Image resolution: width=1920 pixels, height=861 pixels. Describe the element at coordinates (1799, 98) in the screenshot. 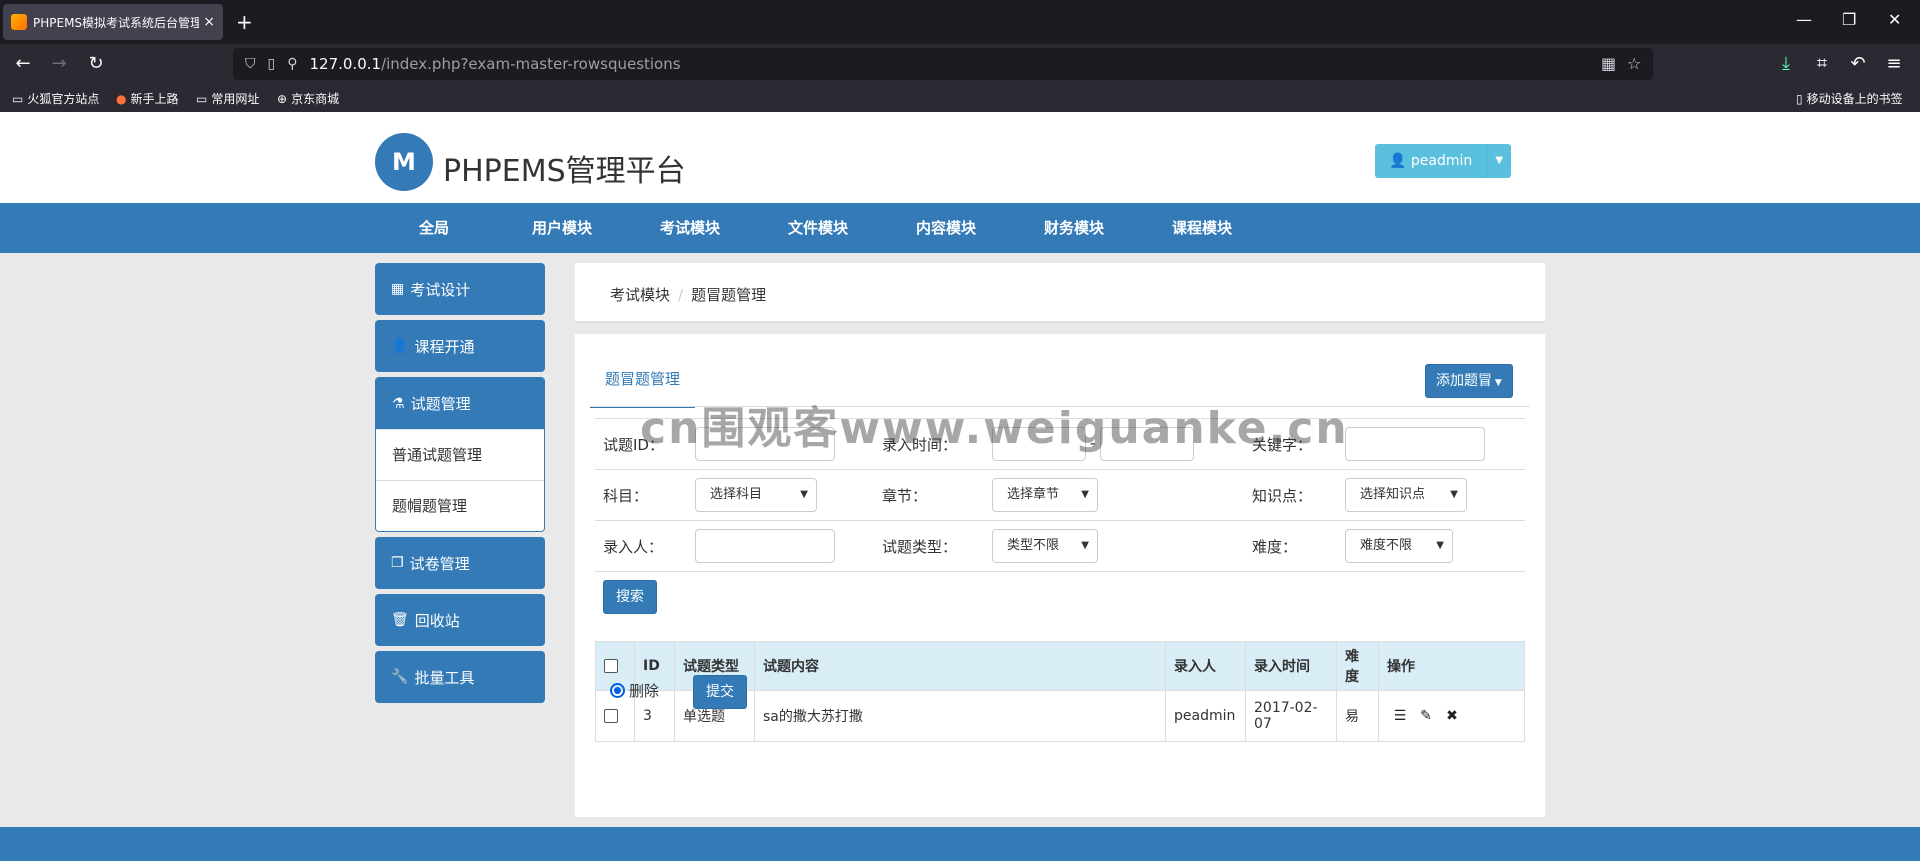

I see `mobile-icon: ▯` at that location.